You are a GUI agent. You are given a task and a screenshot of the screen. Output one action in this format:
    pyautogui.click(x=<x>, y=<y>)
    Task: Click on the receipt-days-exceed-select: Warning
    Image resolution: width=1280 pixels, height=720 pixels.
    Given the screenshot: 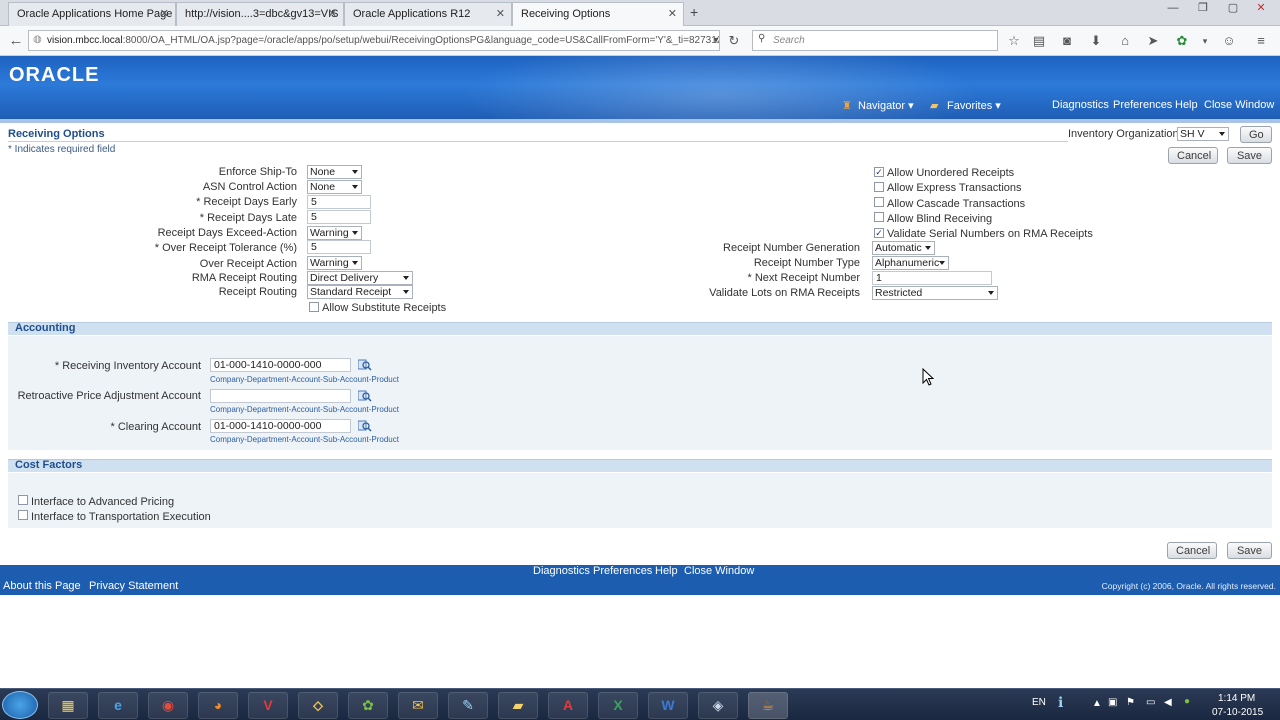 What is the action you would take?
    pyautogui.click(x=334, y=233)
    